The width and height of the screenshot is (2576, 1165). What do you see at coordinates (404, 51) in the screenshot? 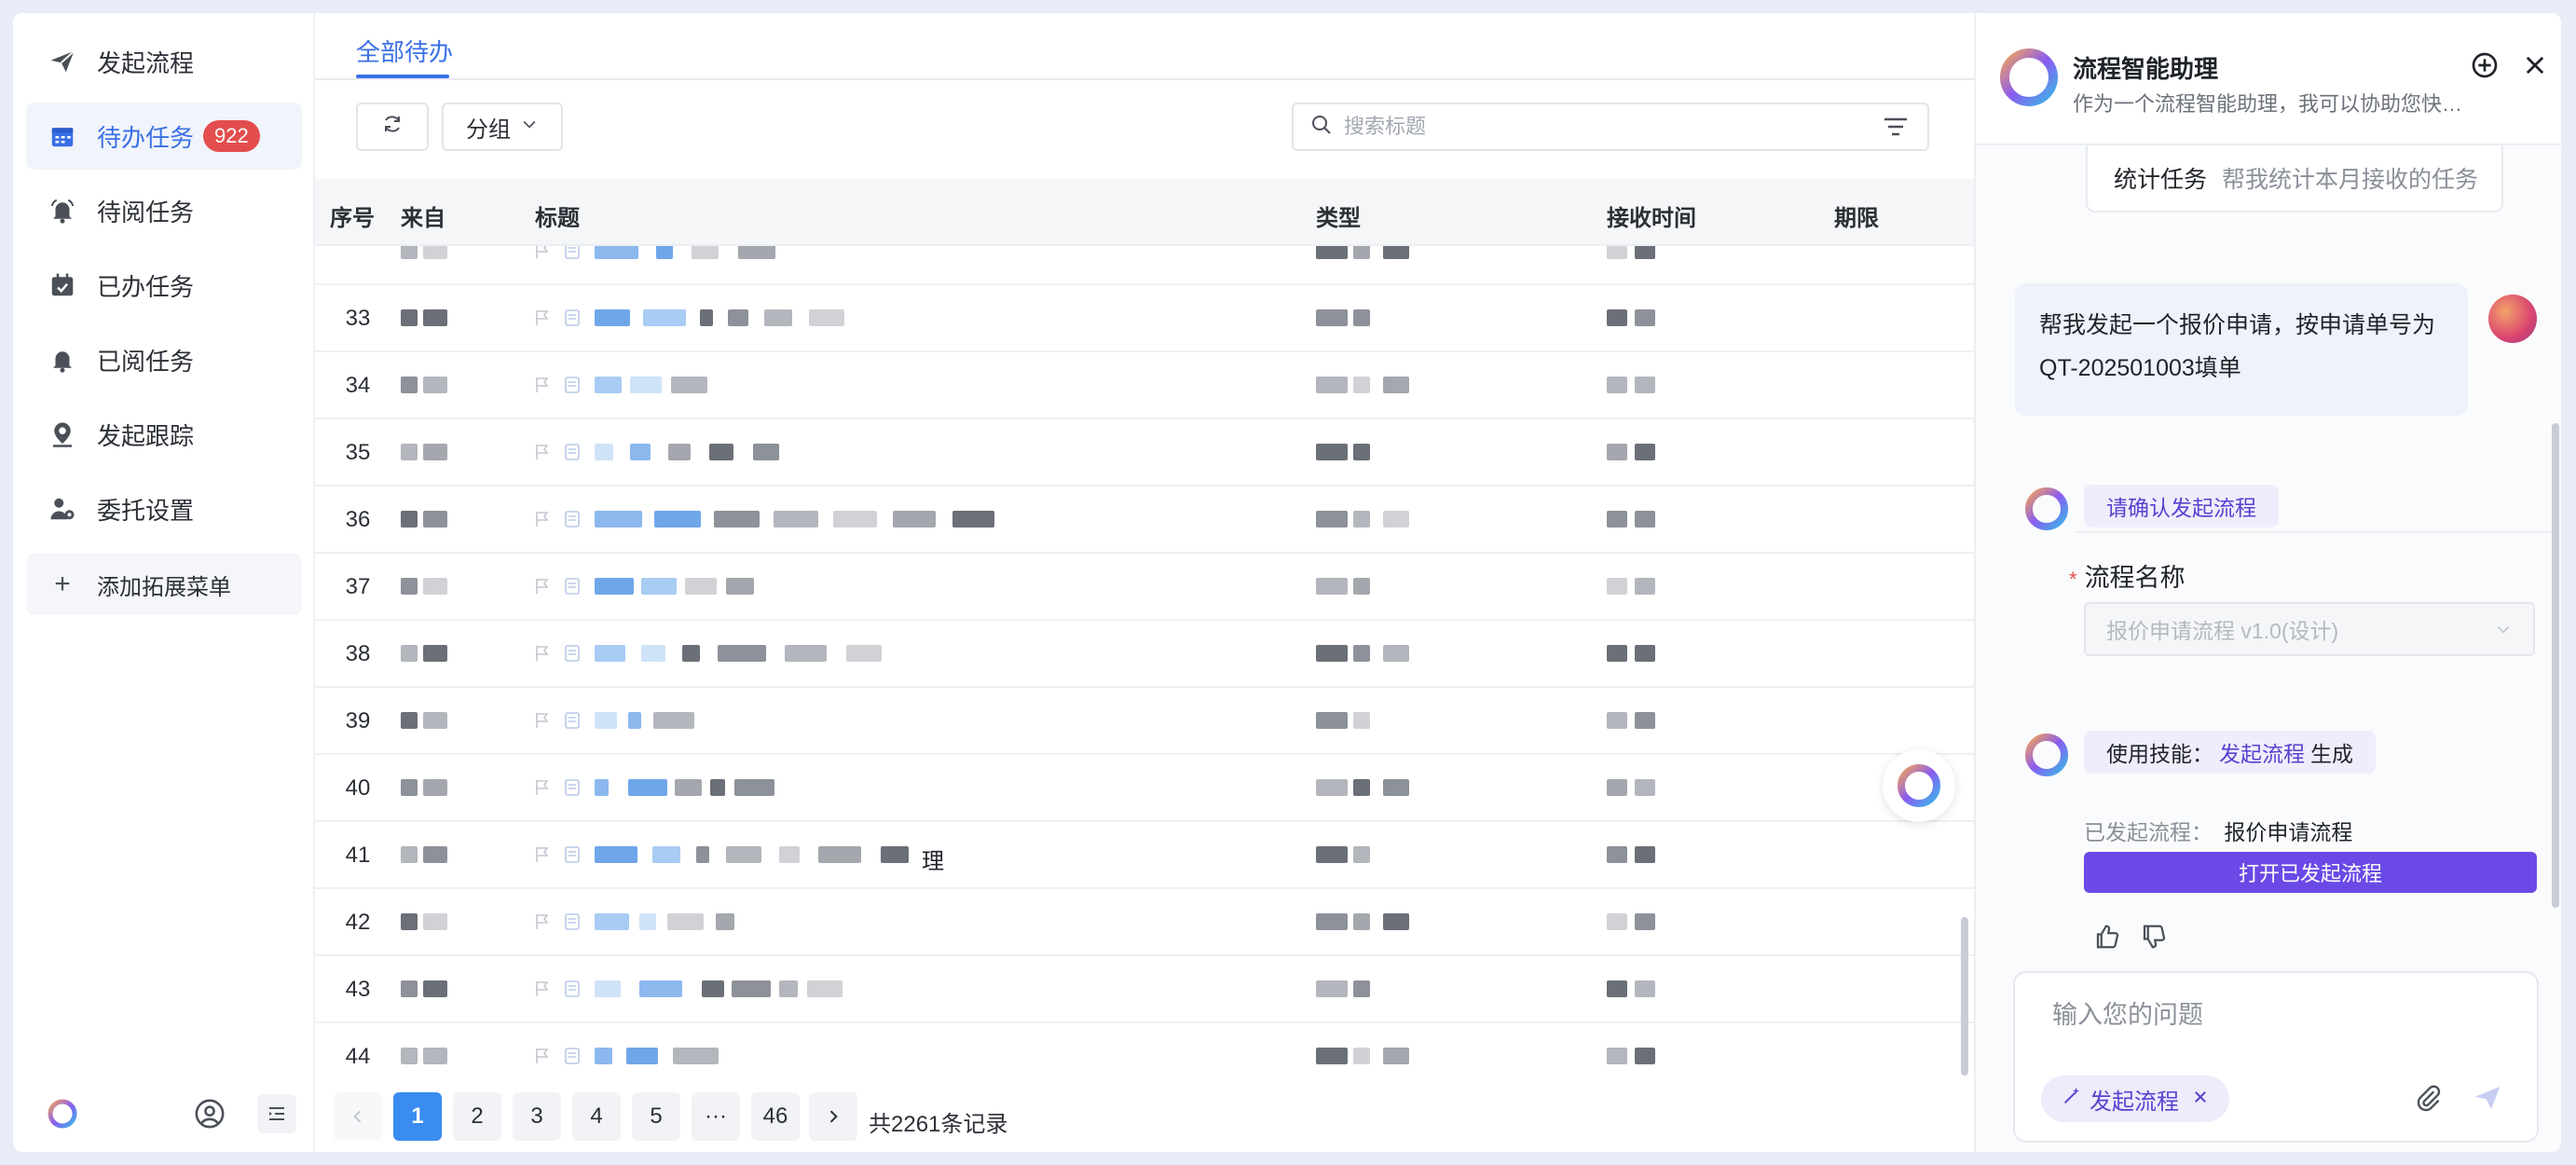
I see `tab-all-todo: 全部待办` at bounding box center [404, 51].